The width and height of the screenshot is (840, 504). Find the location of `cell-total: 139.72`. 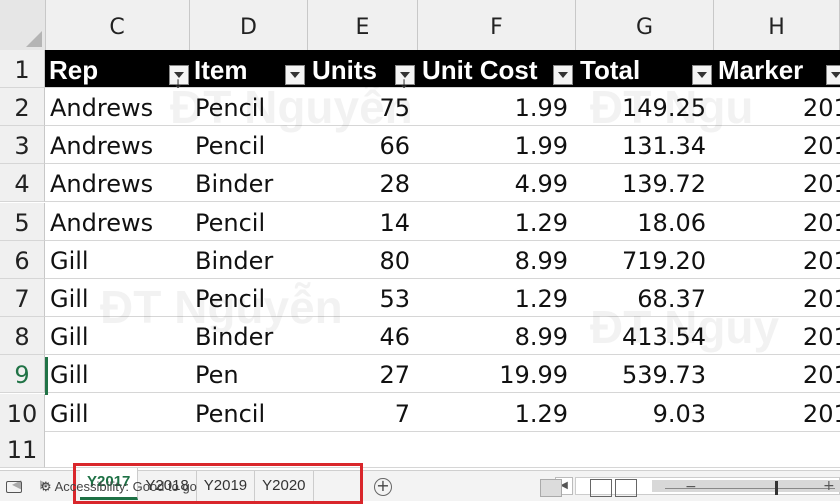

cell-total: 139.72 is located at coordinates (645, 182).